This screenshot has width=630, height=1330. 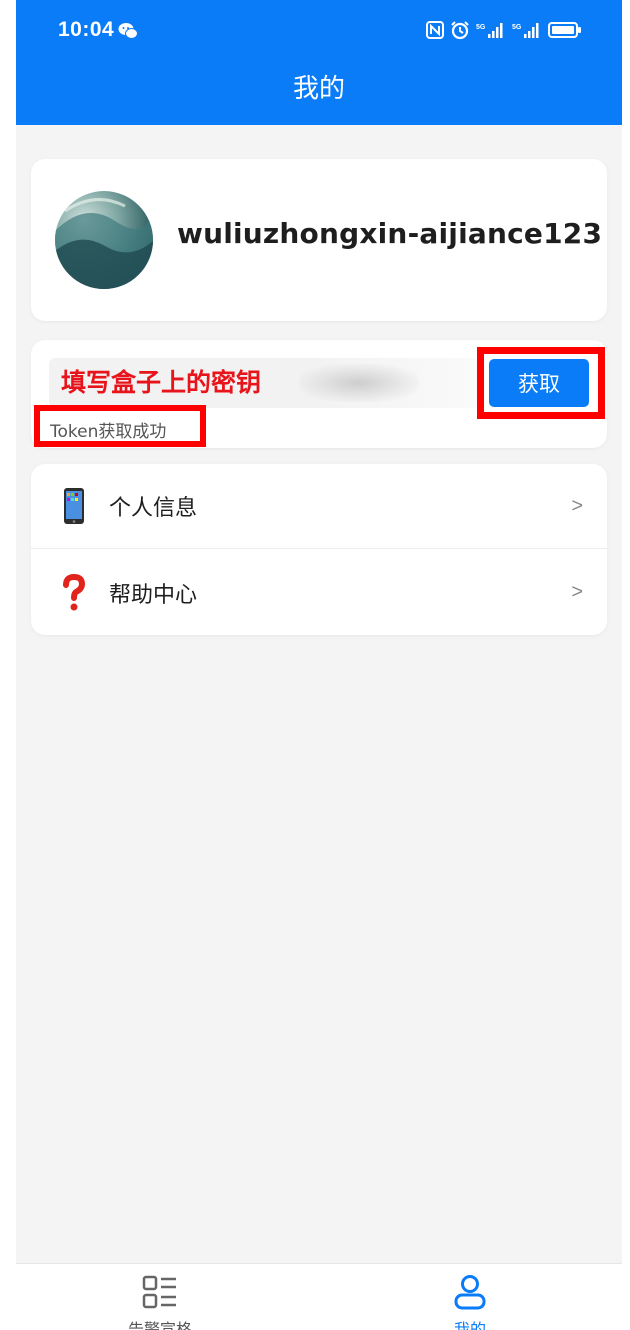 What do you see at coordinates (470, 1292) in the screenshot?
I see `user-icon` at bounding box center [470, 1292].